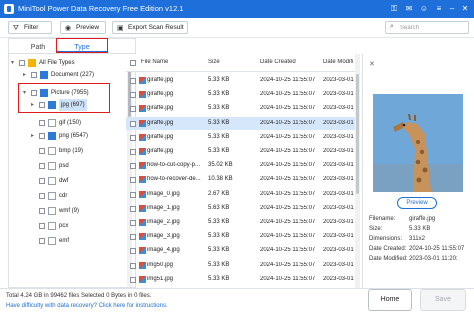 The width and height of the screenshot is (474, 316). What do you see at coordinates (439, 9) in the screenshot?
I see `menu-icon: ≡` at bounding box center [439, 9].